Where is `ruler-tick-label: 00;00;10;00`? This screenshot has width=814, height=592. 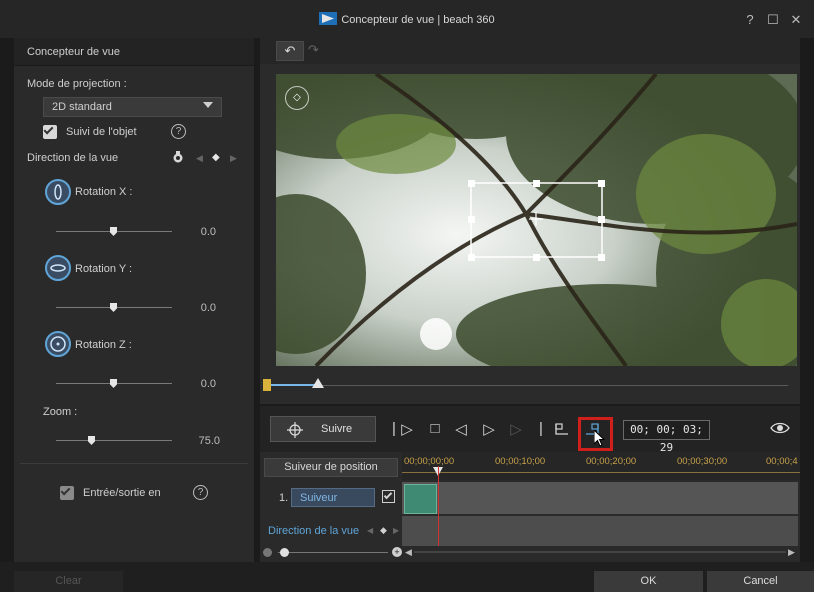
ruler-tick-label: 00;00;10;00 is located at coordinates (520, 461).